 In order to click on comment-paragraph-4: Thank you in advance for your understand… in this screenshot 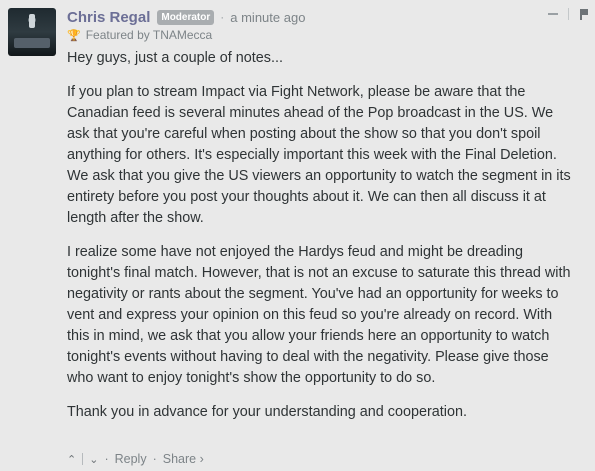, I will do `click(267, 412)`.